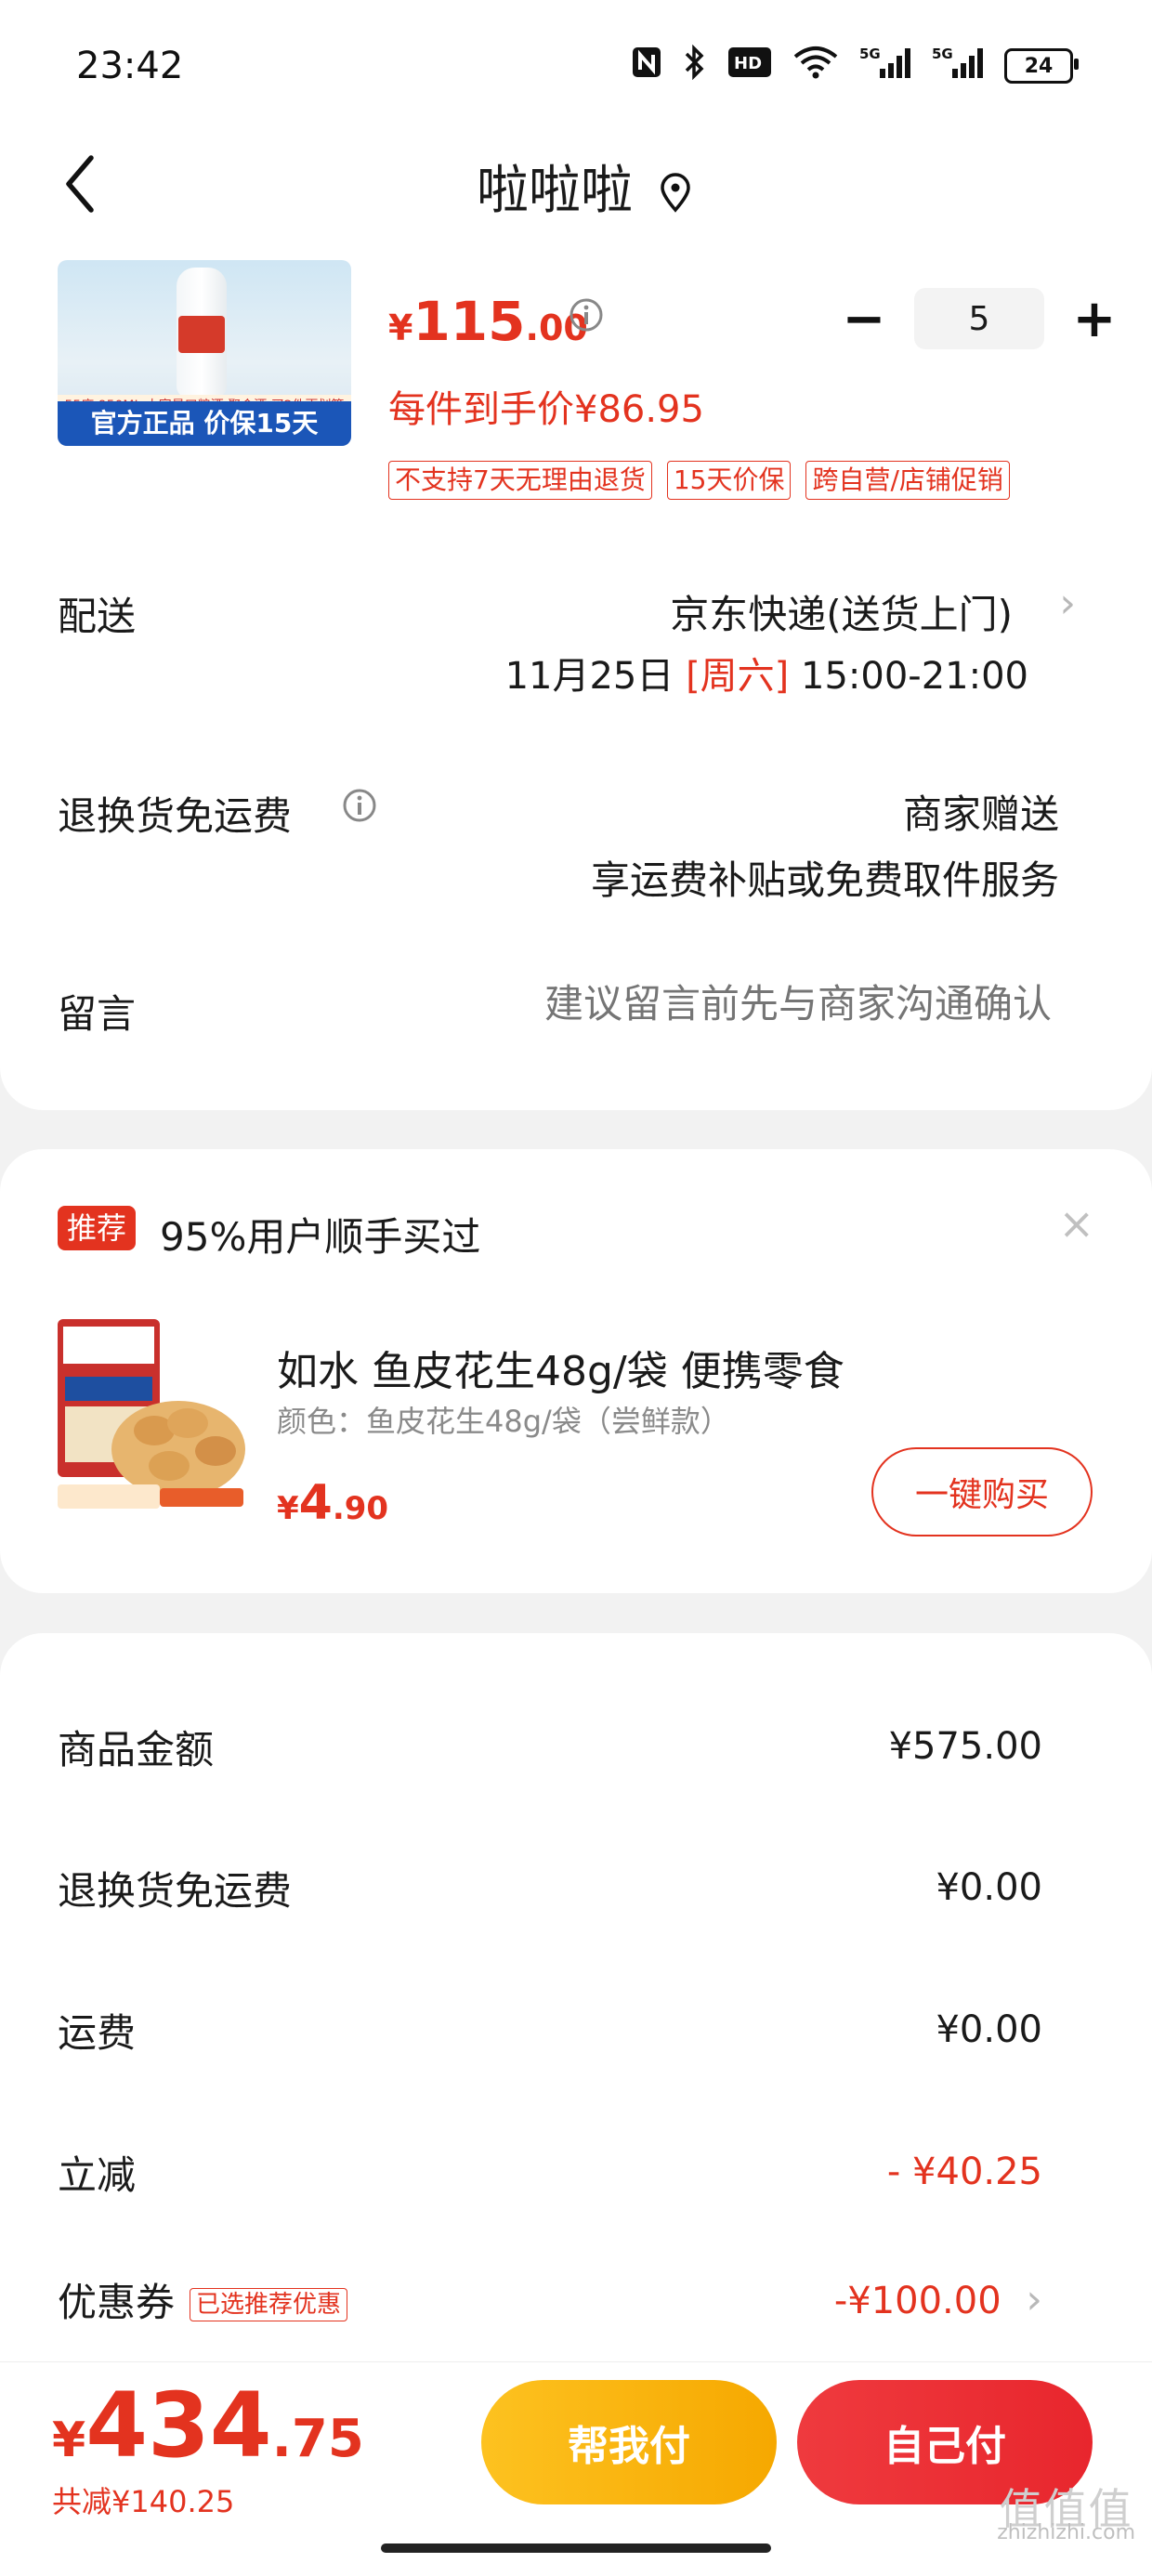 The image size is (1152, 2576). I want to click on quantity-input: 5, so click(979, 318).